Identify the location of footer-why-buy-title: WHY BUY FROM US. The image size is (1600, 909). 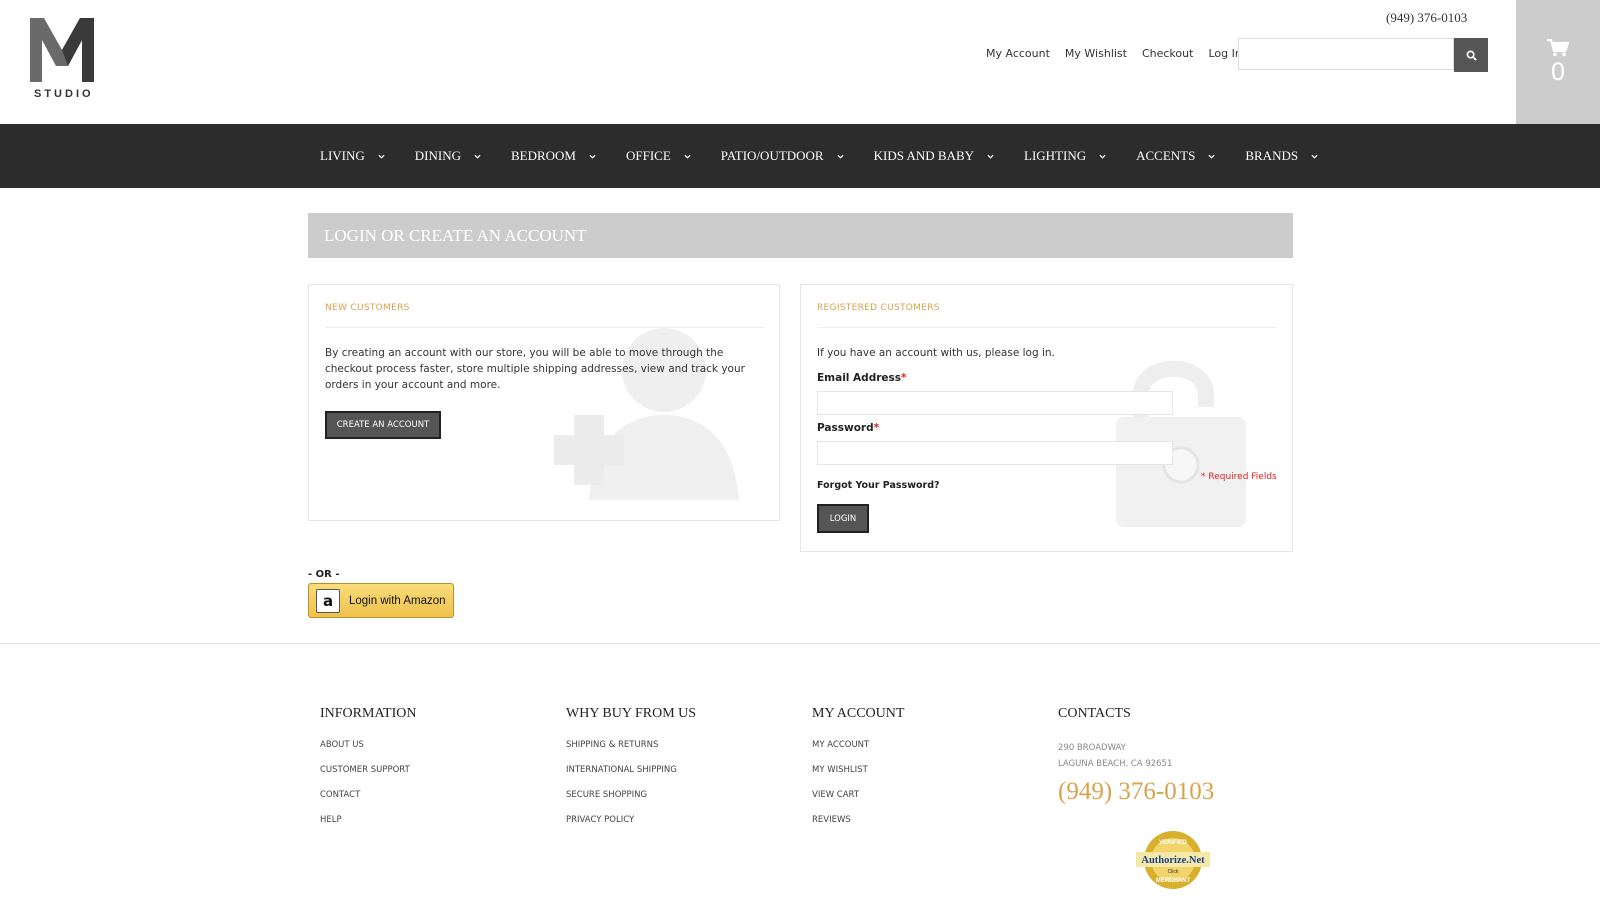
(631, 713).